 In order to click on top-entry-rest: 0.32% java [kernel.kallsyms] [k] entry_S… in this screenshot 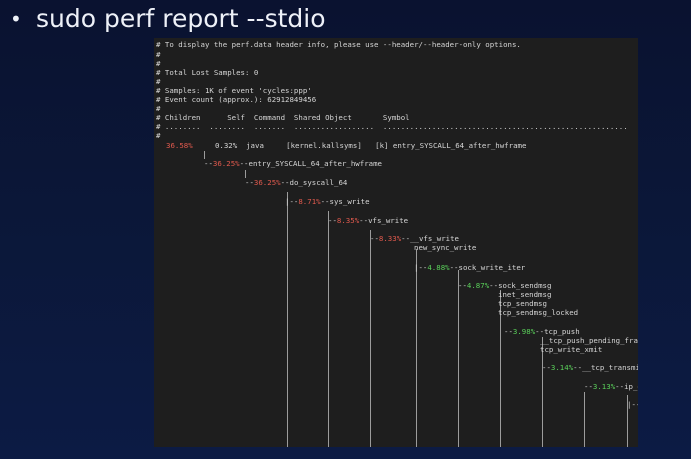, I will do `click(359, 145)`.